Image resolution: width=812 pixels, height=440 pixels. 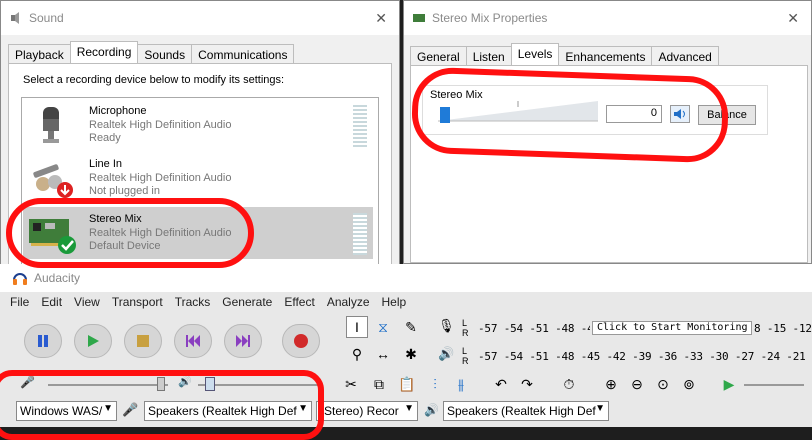 What do you see at coordinates (383, 354) in the screenshot?
I see `timeshift-tool-icon: ↔` at bounding box center [383, 354].